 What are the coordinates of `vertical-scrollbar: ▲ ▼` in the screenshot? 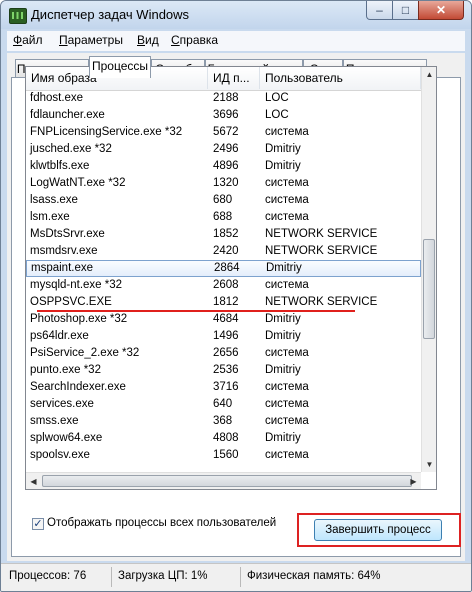 It's located at (428, 269).